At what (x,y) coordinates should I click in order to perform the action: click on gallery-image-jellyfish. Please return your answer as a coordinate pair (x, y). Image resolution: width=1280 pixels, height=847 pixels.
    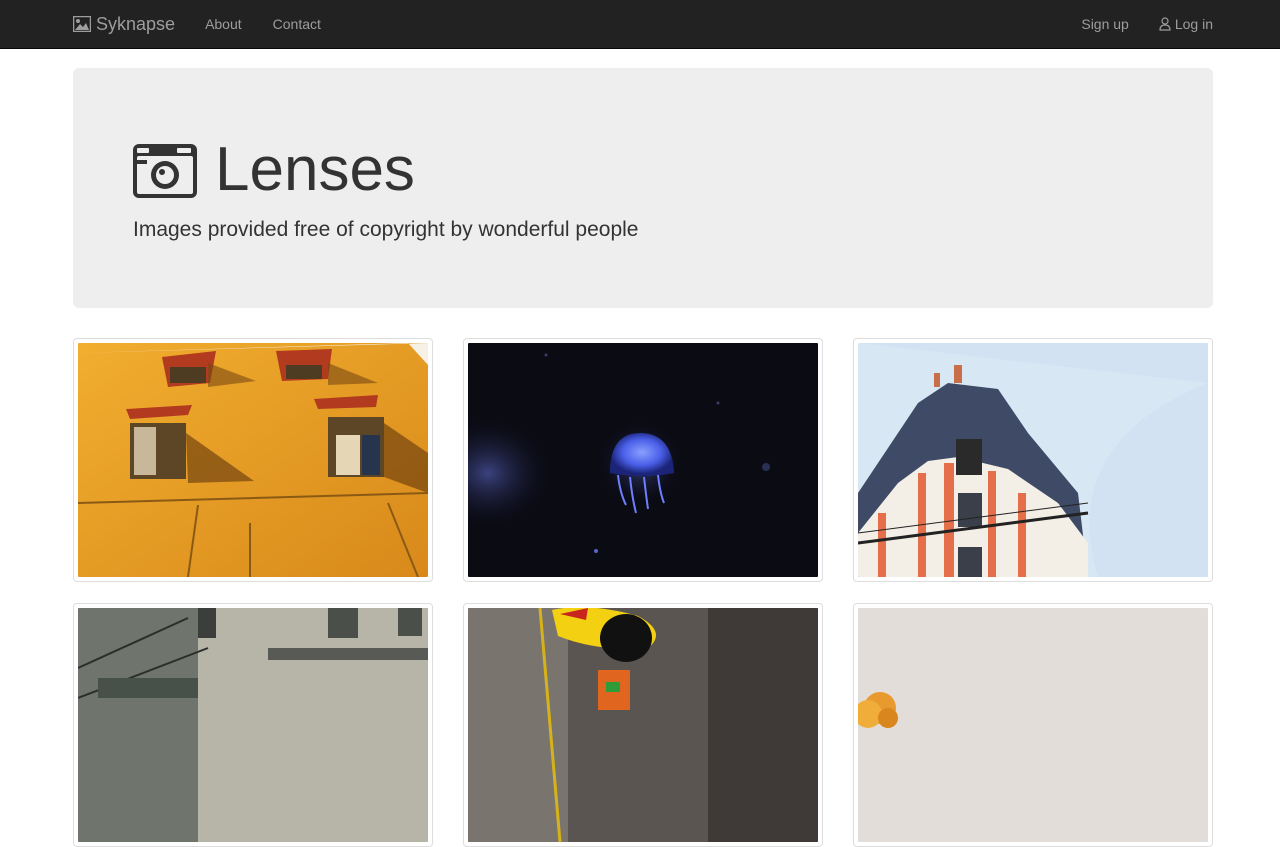
    Looking at the image, I should click on (643, 460).